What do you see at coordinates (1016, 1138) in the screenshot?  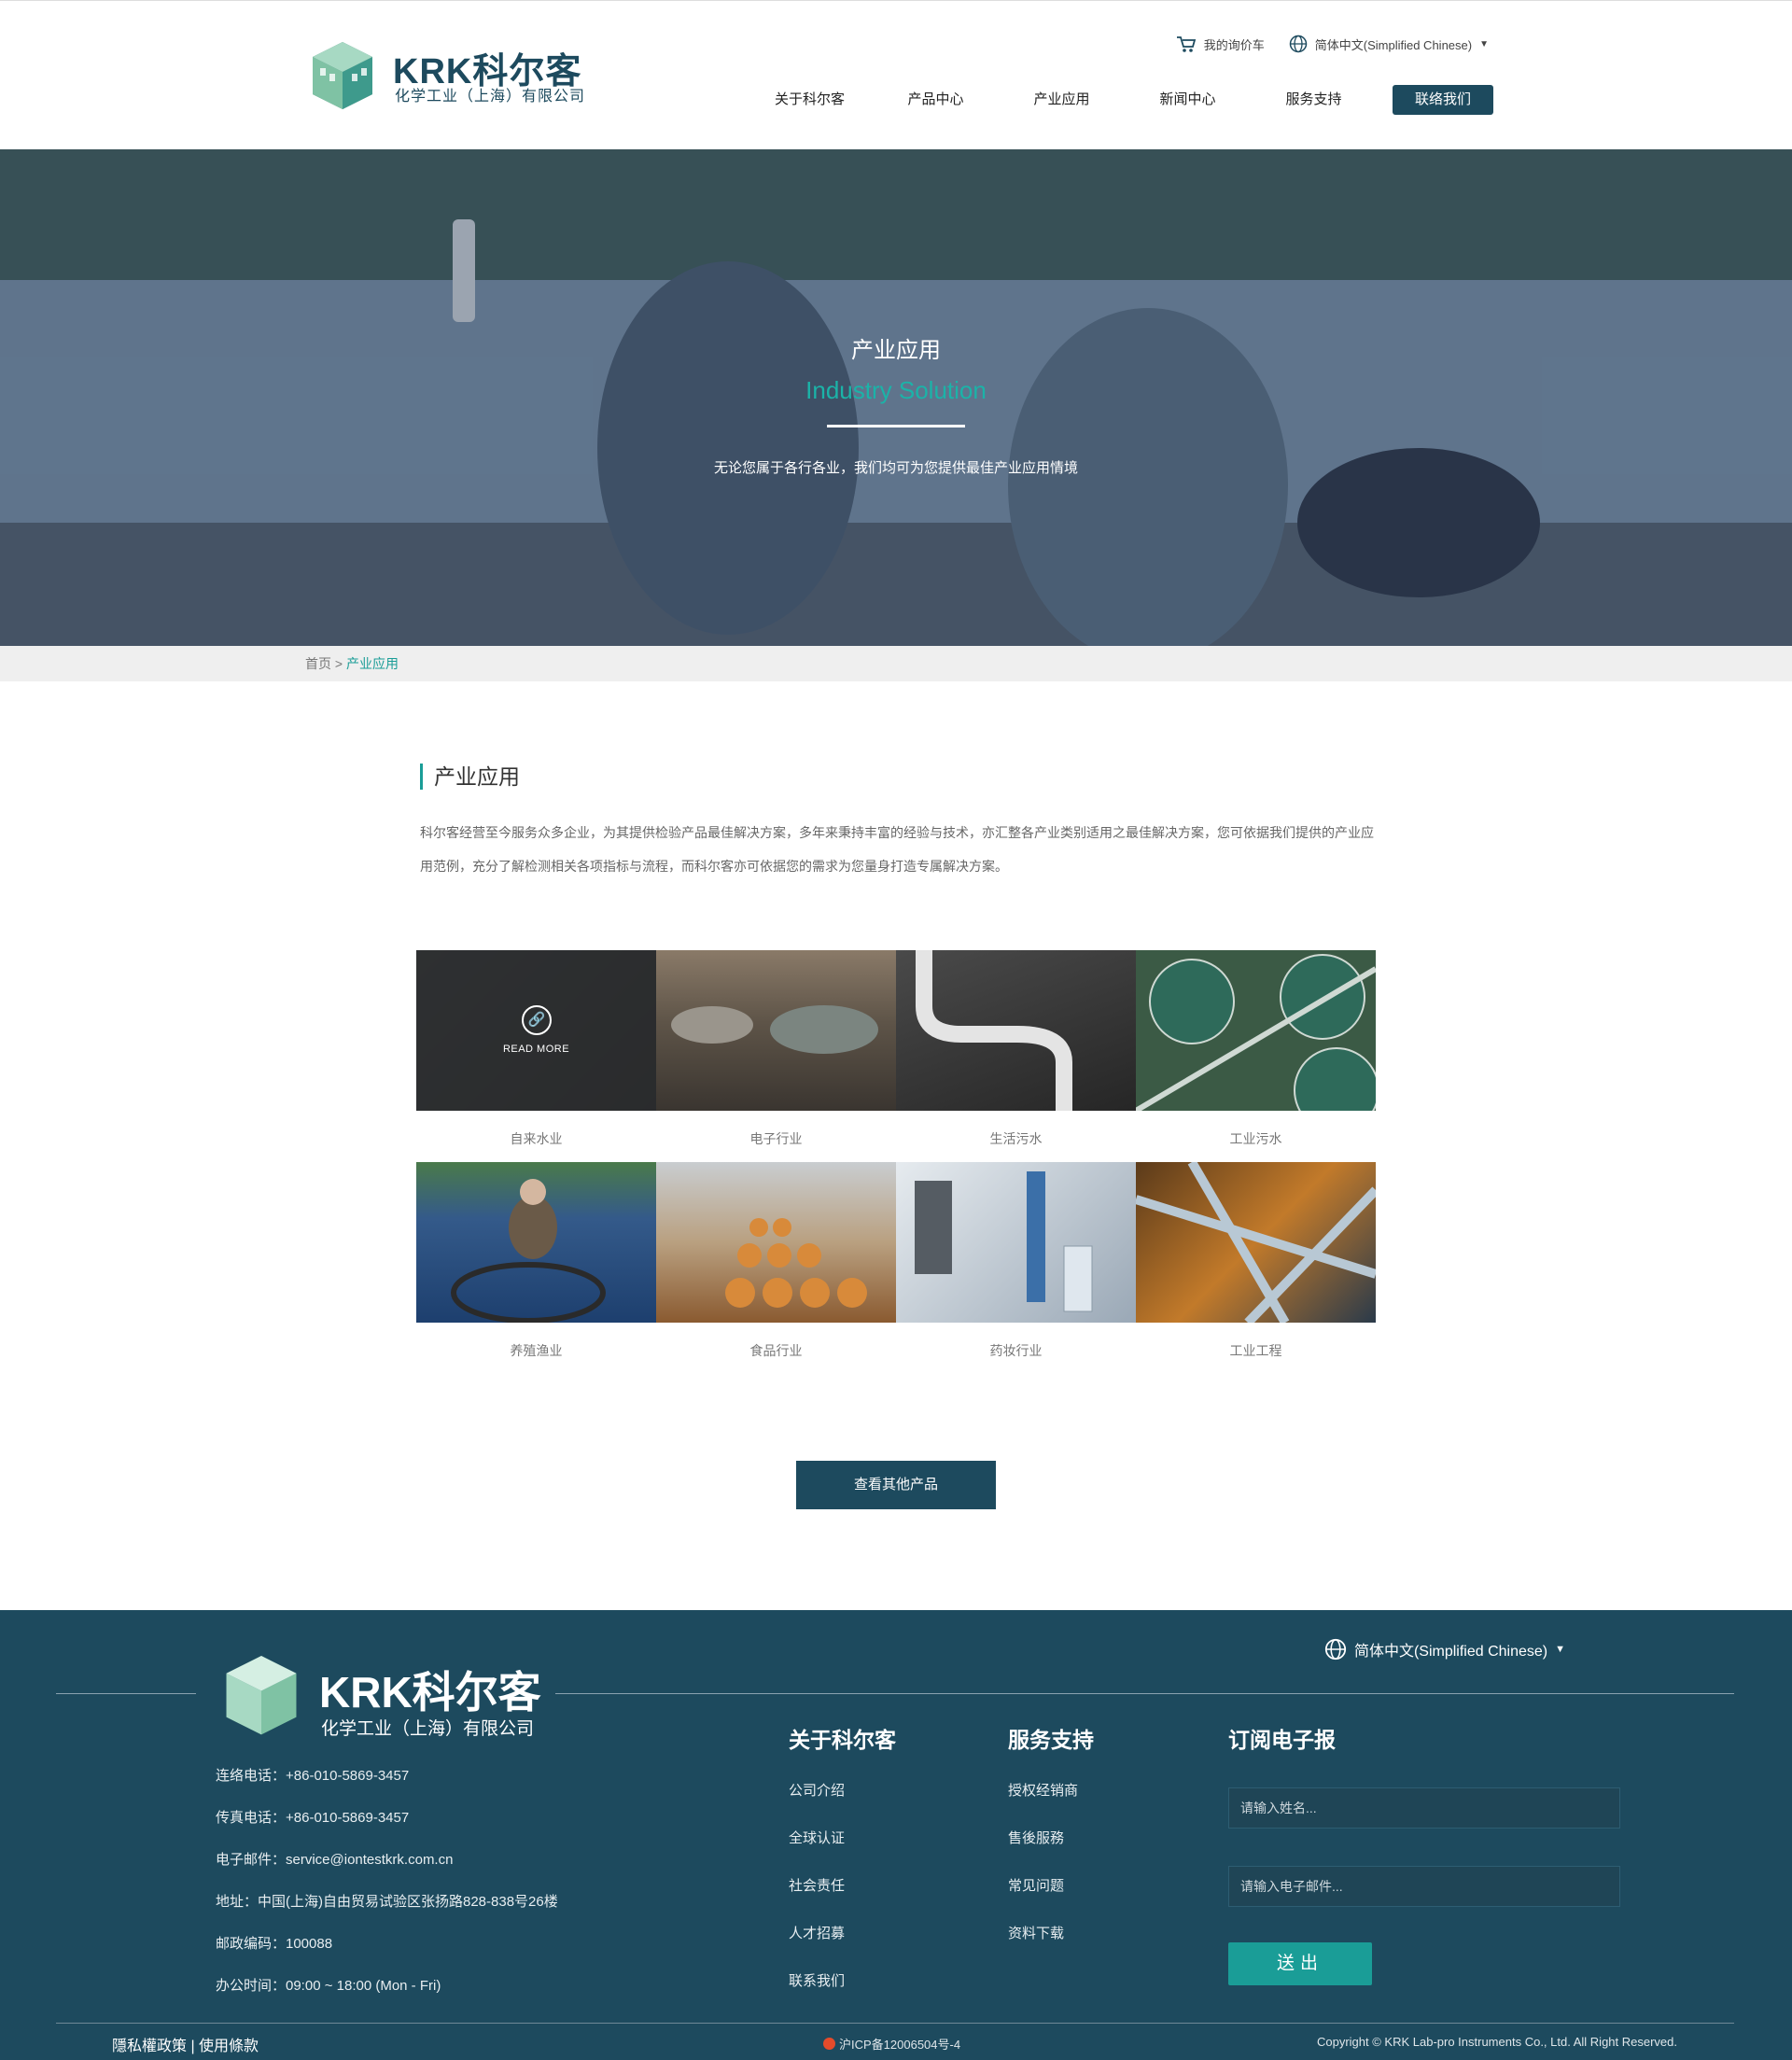 I see `industry-label: 生活污水` at bounding box center [1016, 1138].